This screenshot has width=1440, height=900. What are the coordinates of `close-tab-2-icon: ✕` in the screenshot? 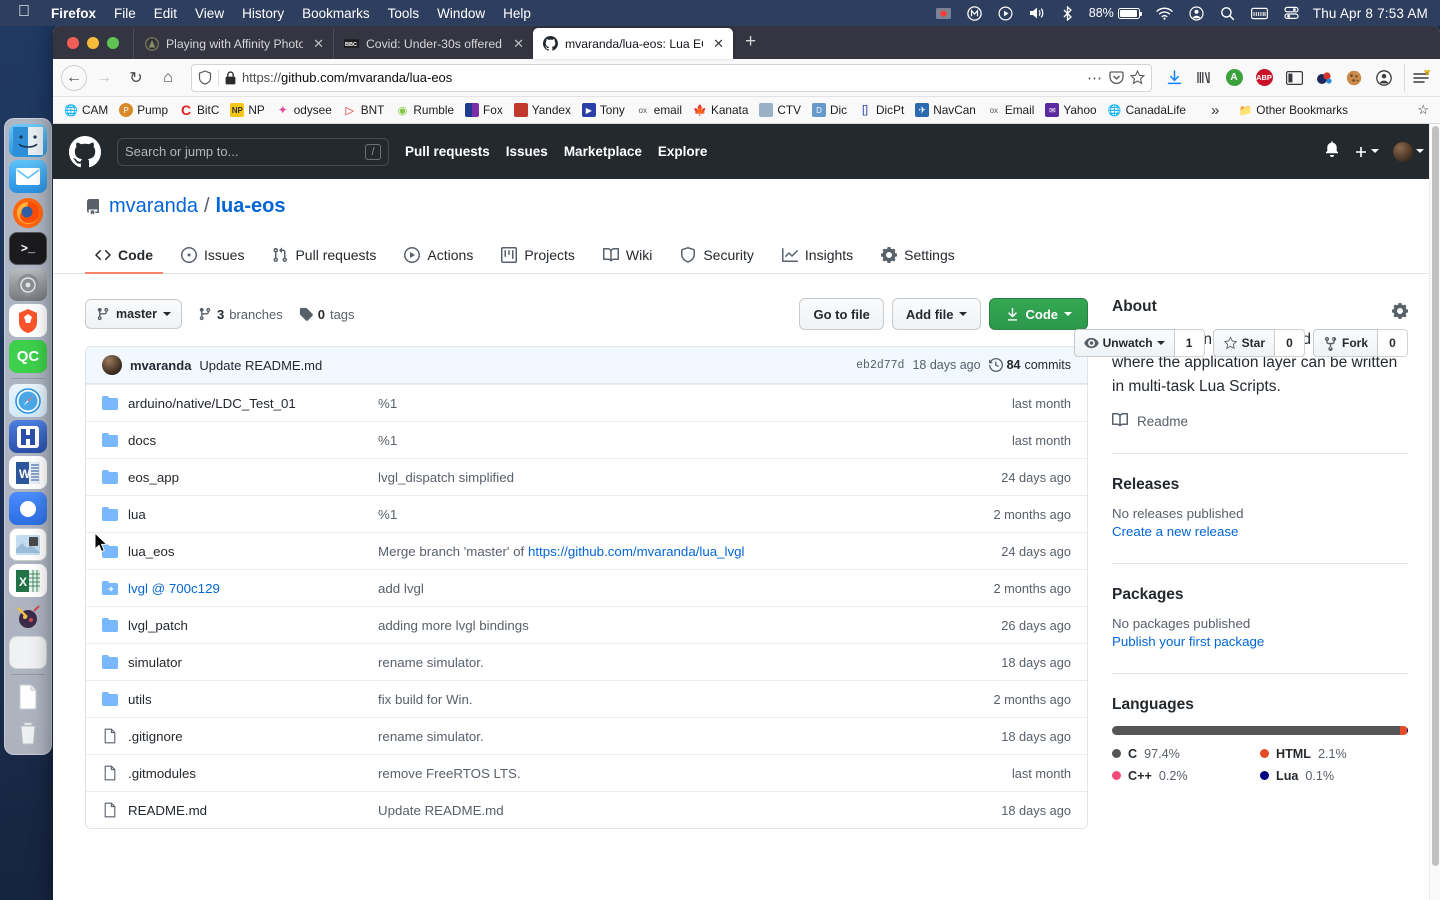 It's located at (518, 44).